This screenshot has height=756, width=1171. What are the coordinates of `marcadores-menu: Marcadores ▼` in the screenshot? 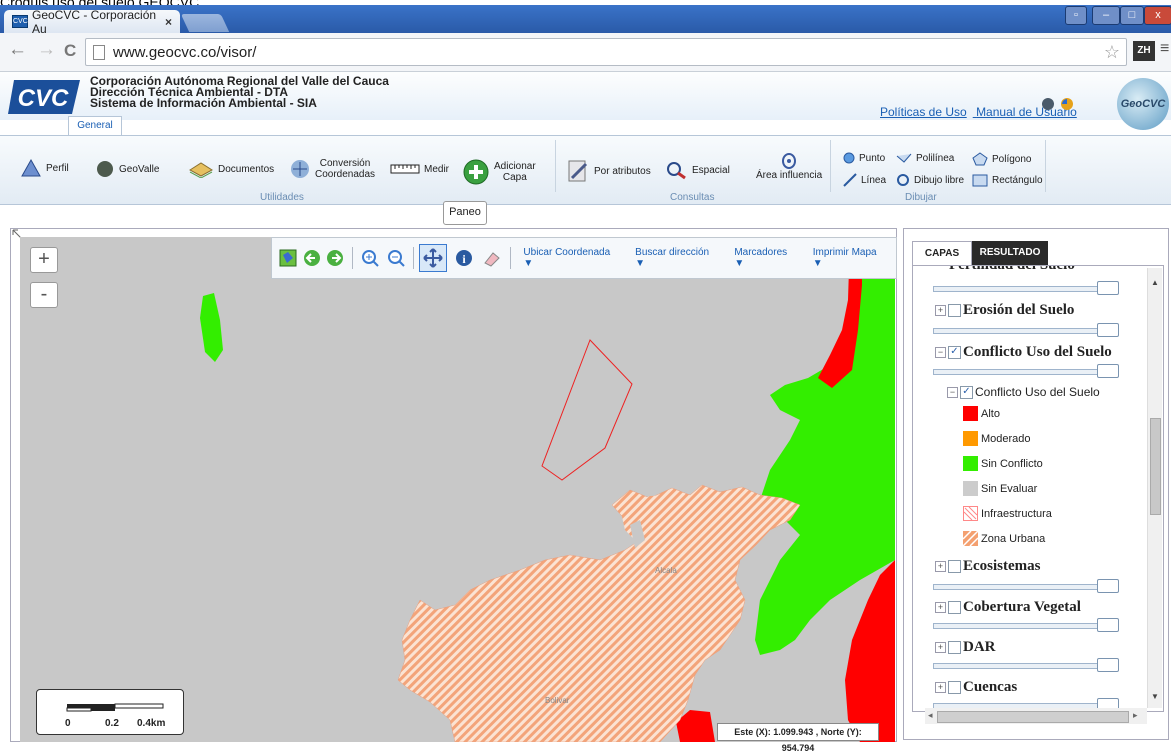 It's located at (766, 258).